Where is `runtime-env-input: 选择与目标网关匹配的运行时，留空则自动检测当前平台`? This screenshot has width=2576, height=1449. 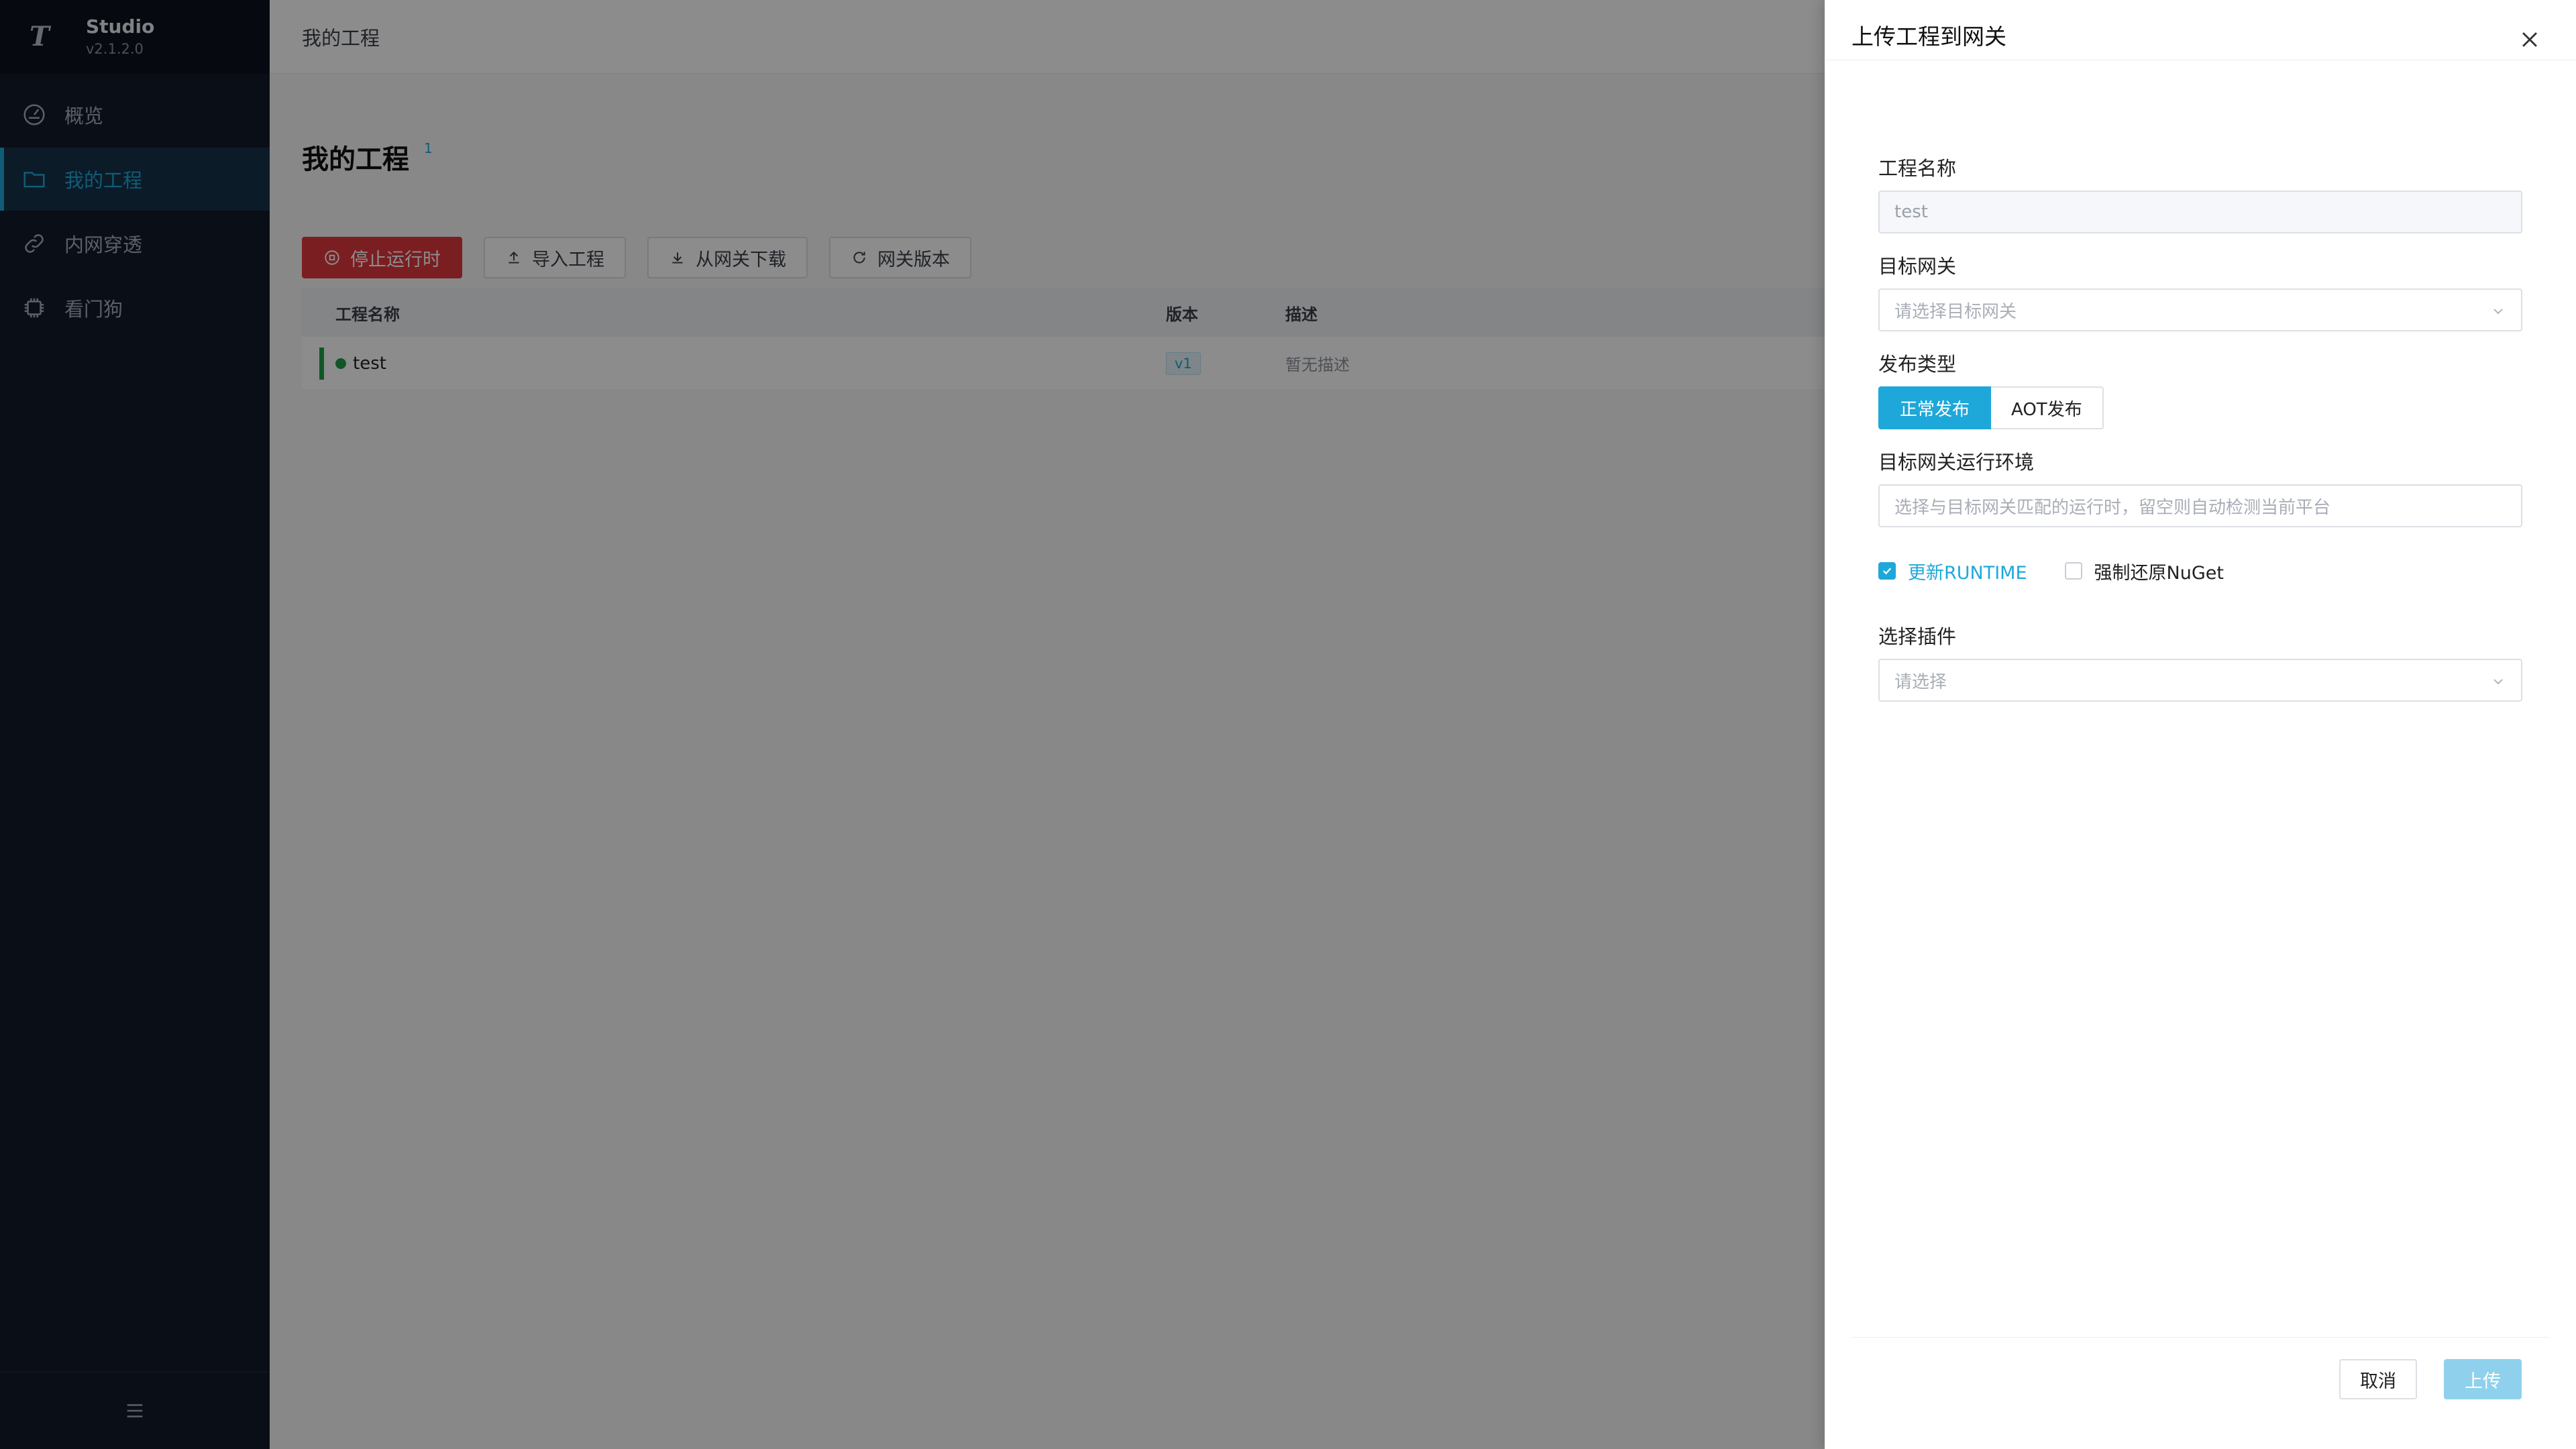 runtime-env-input: 选择与目标网关匹配的运行时，留空则自动检测当前平台 is located at coordinates (2200, 505).